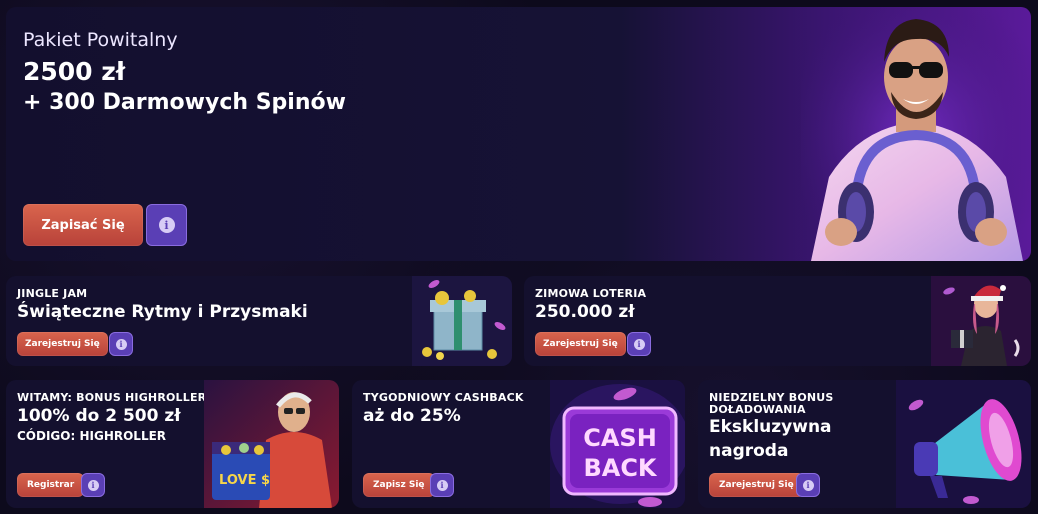  What do you see at coordinates (92, 436) in the screenshot?
I see `promo-code: CÓDIGO: HIGHROLLER` at bounding box center [92, 436].